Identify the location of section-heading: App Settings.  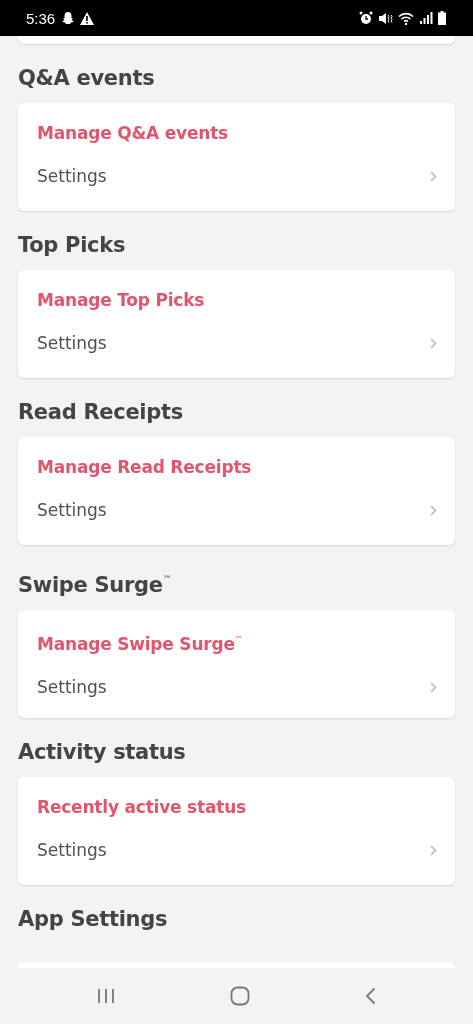
(93, 919).